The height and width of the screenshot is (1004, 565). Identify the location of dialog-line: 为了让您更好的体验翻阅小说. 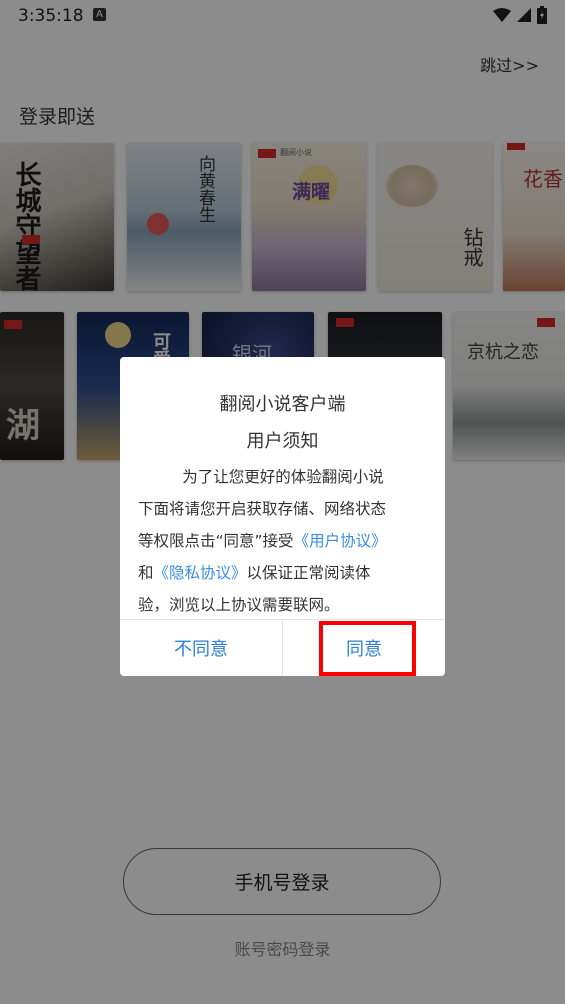
(283, 477).